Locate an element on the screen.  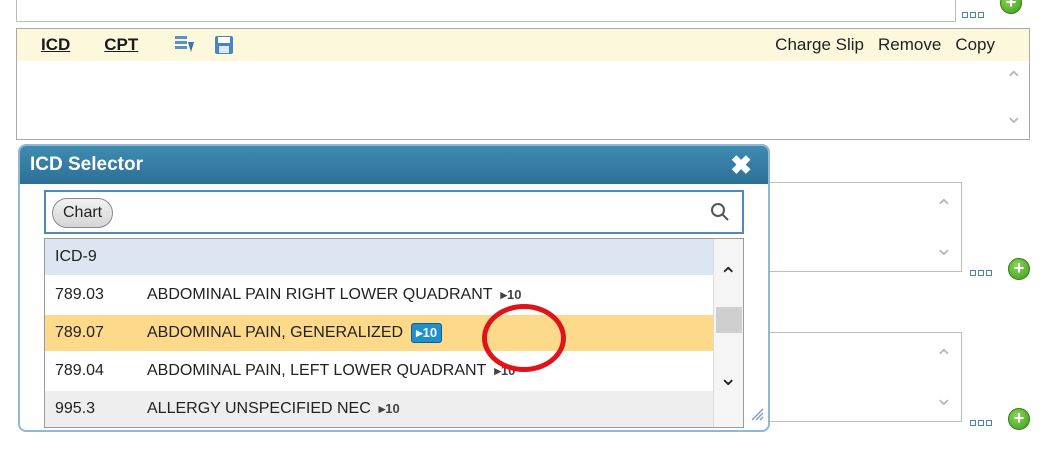
charge-slip-link: Charge Slip is located at coordinates (819, 45).